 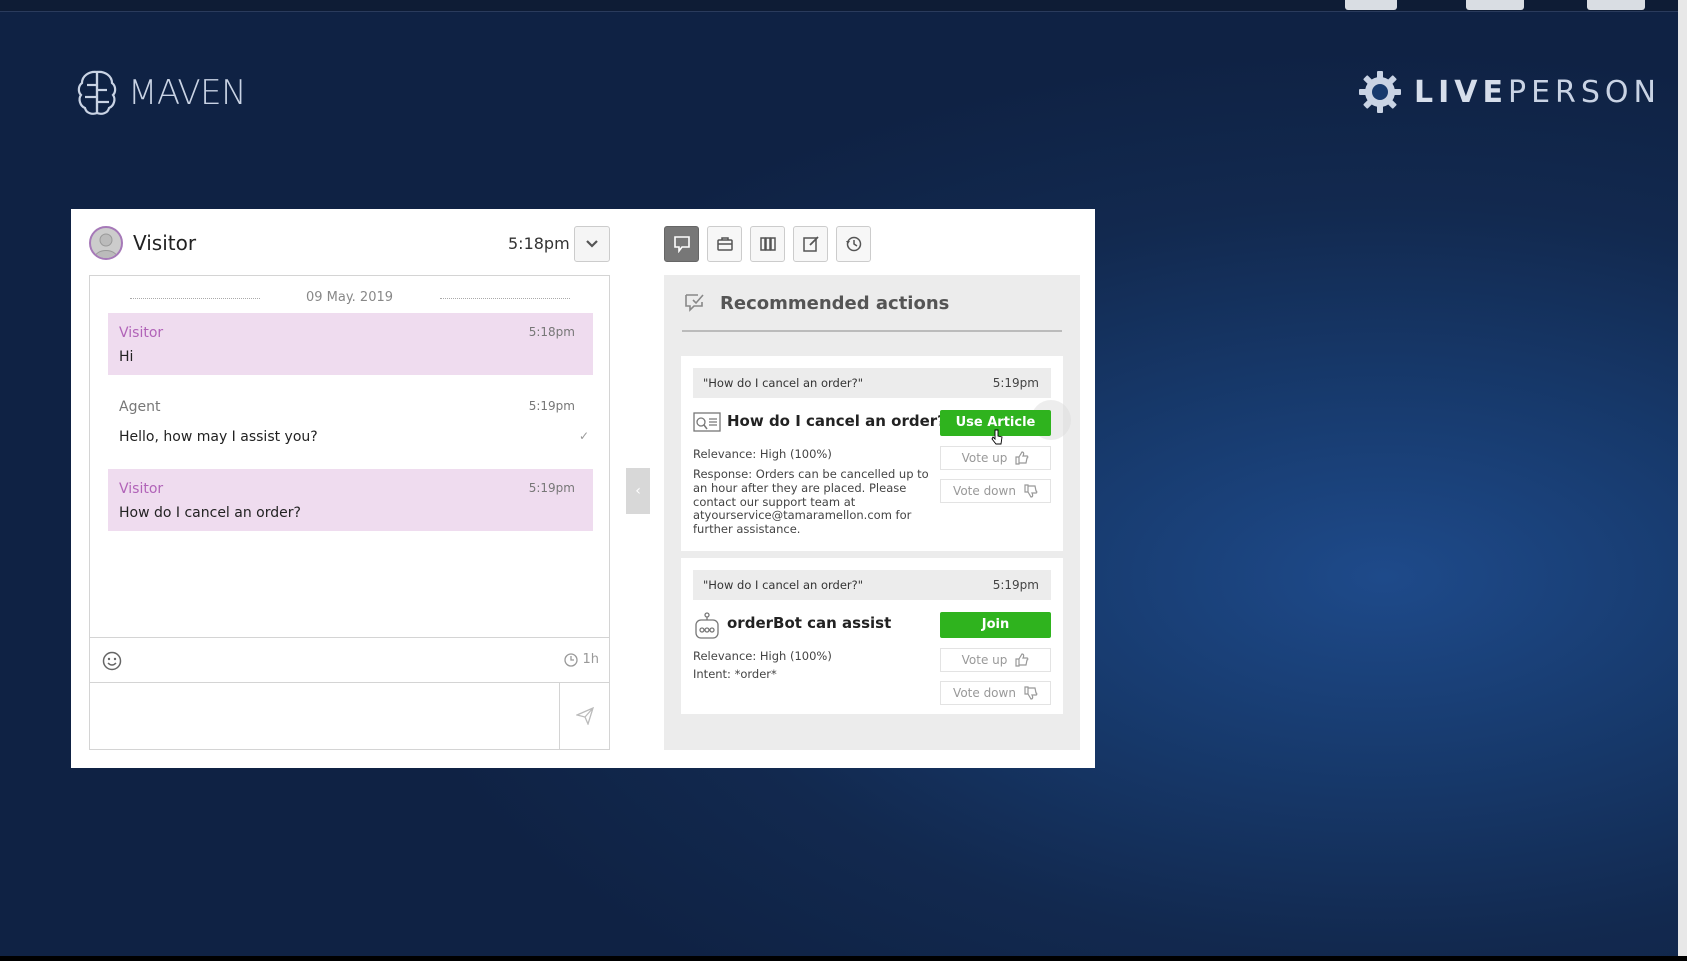 What do you see at coordinates (843, 6) in the screenshot?
I see `os-top-bar` at bounding box center [843, 6].